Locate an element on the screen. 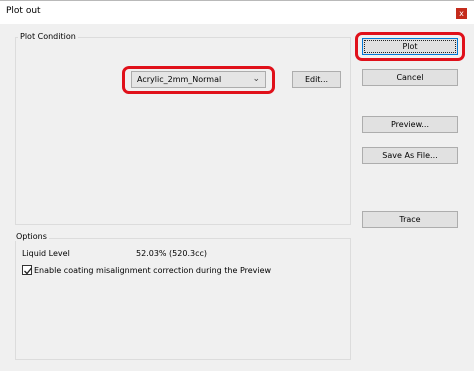  close-button: x is located at coordinates (461, 13).